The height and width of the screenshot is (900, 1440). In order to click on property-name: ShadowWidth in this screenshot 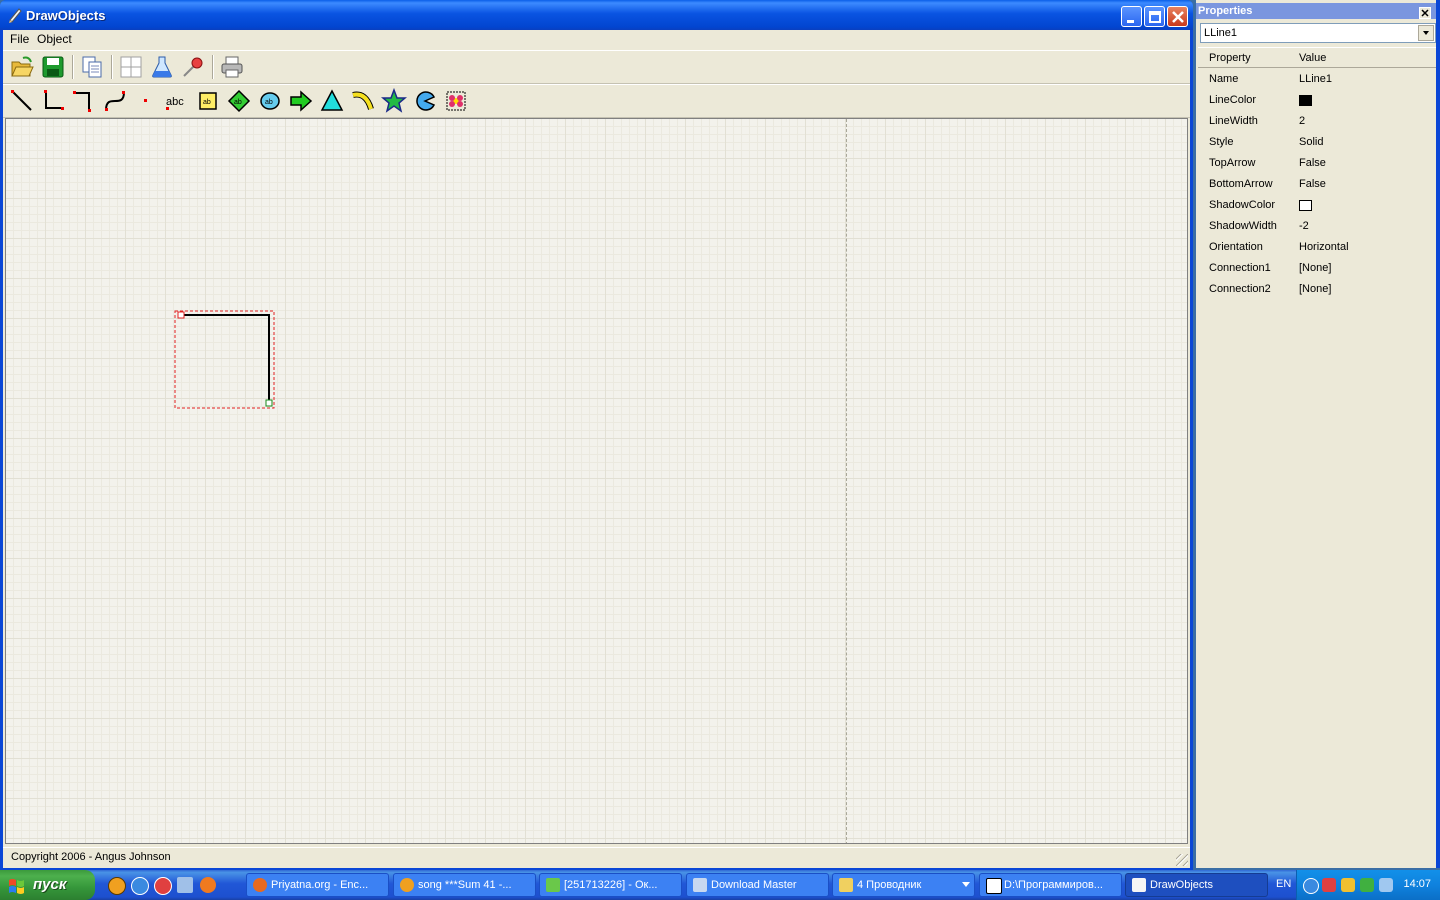, I will do `click(1243, 226)`.